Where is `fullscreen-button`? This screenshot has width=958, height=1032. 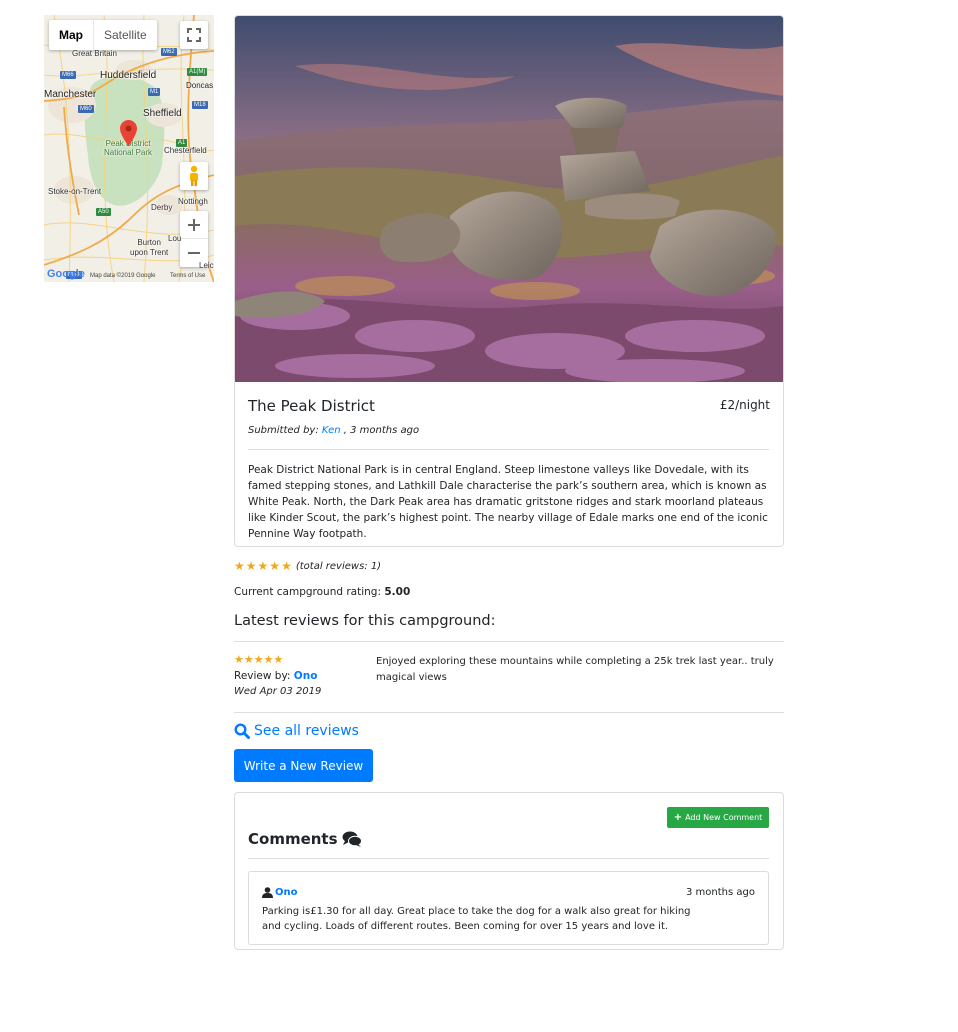 fullscreen-button is located at coordinates (194, 35).